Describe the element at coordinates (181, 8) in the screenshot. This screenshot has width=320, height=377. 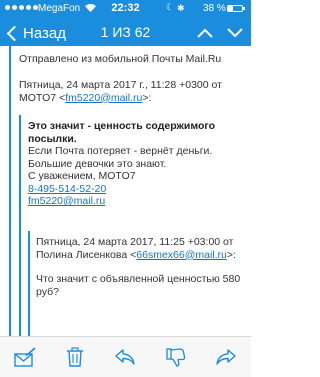
I see `bluetooth-icon: ✱` at that location.